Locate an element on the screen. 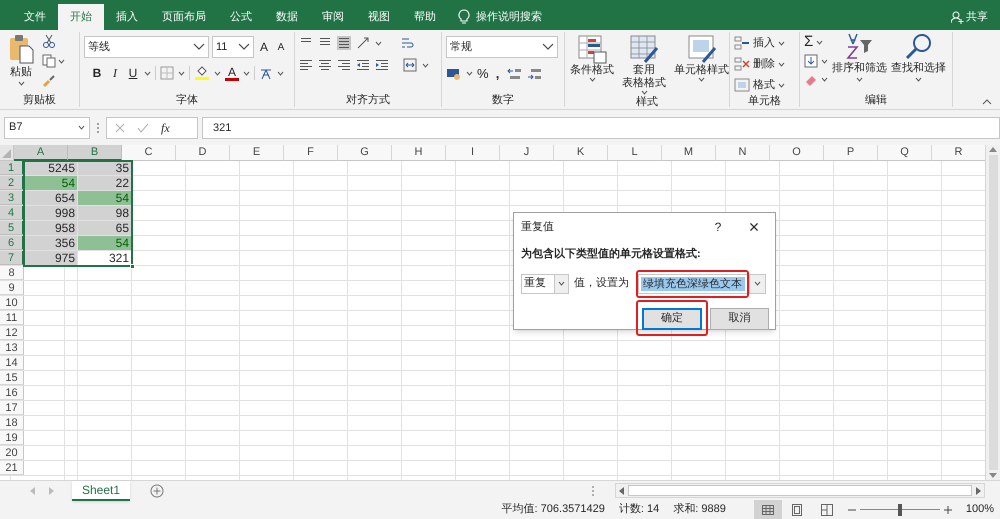  page-break-icon is located at coordinates (826, 510).